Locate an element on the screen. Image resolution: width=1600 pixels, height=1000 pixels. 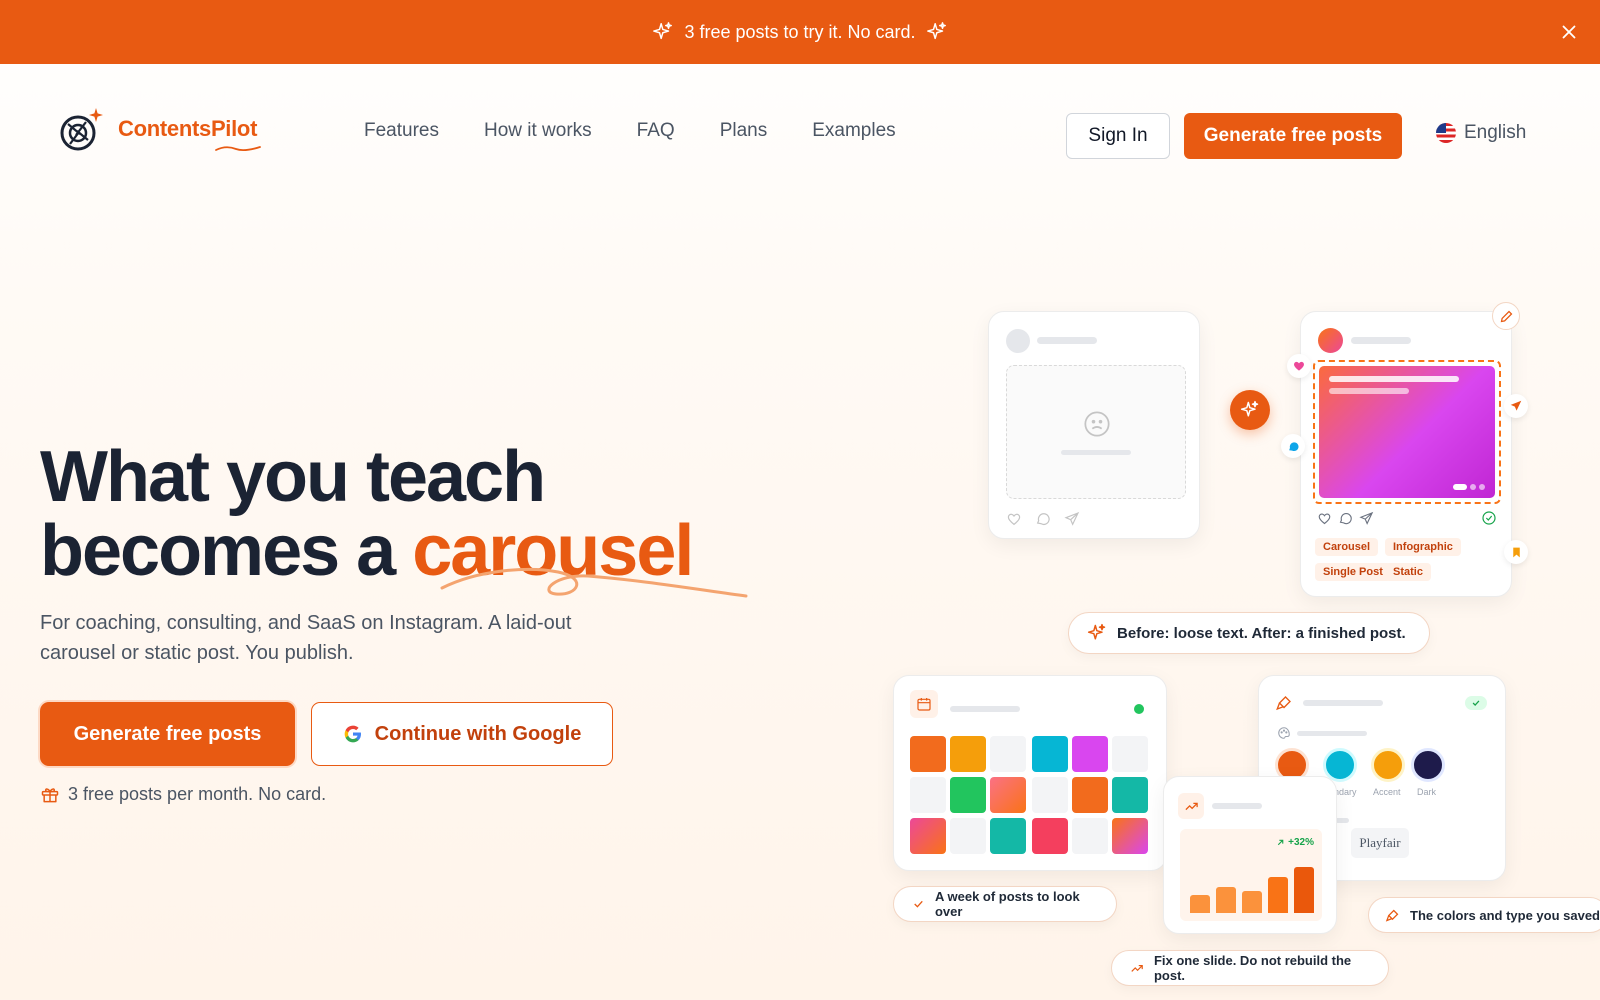
announcement-bar: 3 free posts to try it. No card. is located at coordinates (800, 32).